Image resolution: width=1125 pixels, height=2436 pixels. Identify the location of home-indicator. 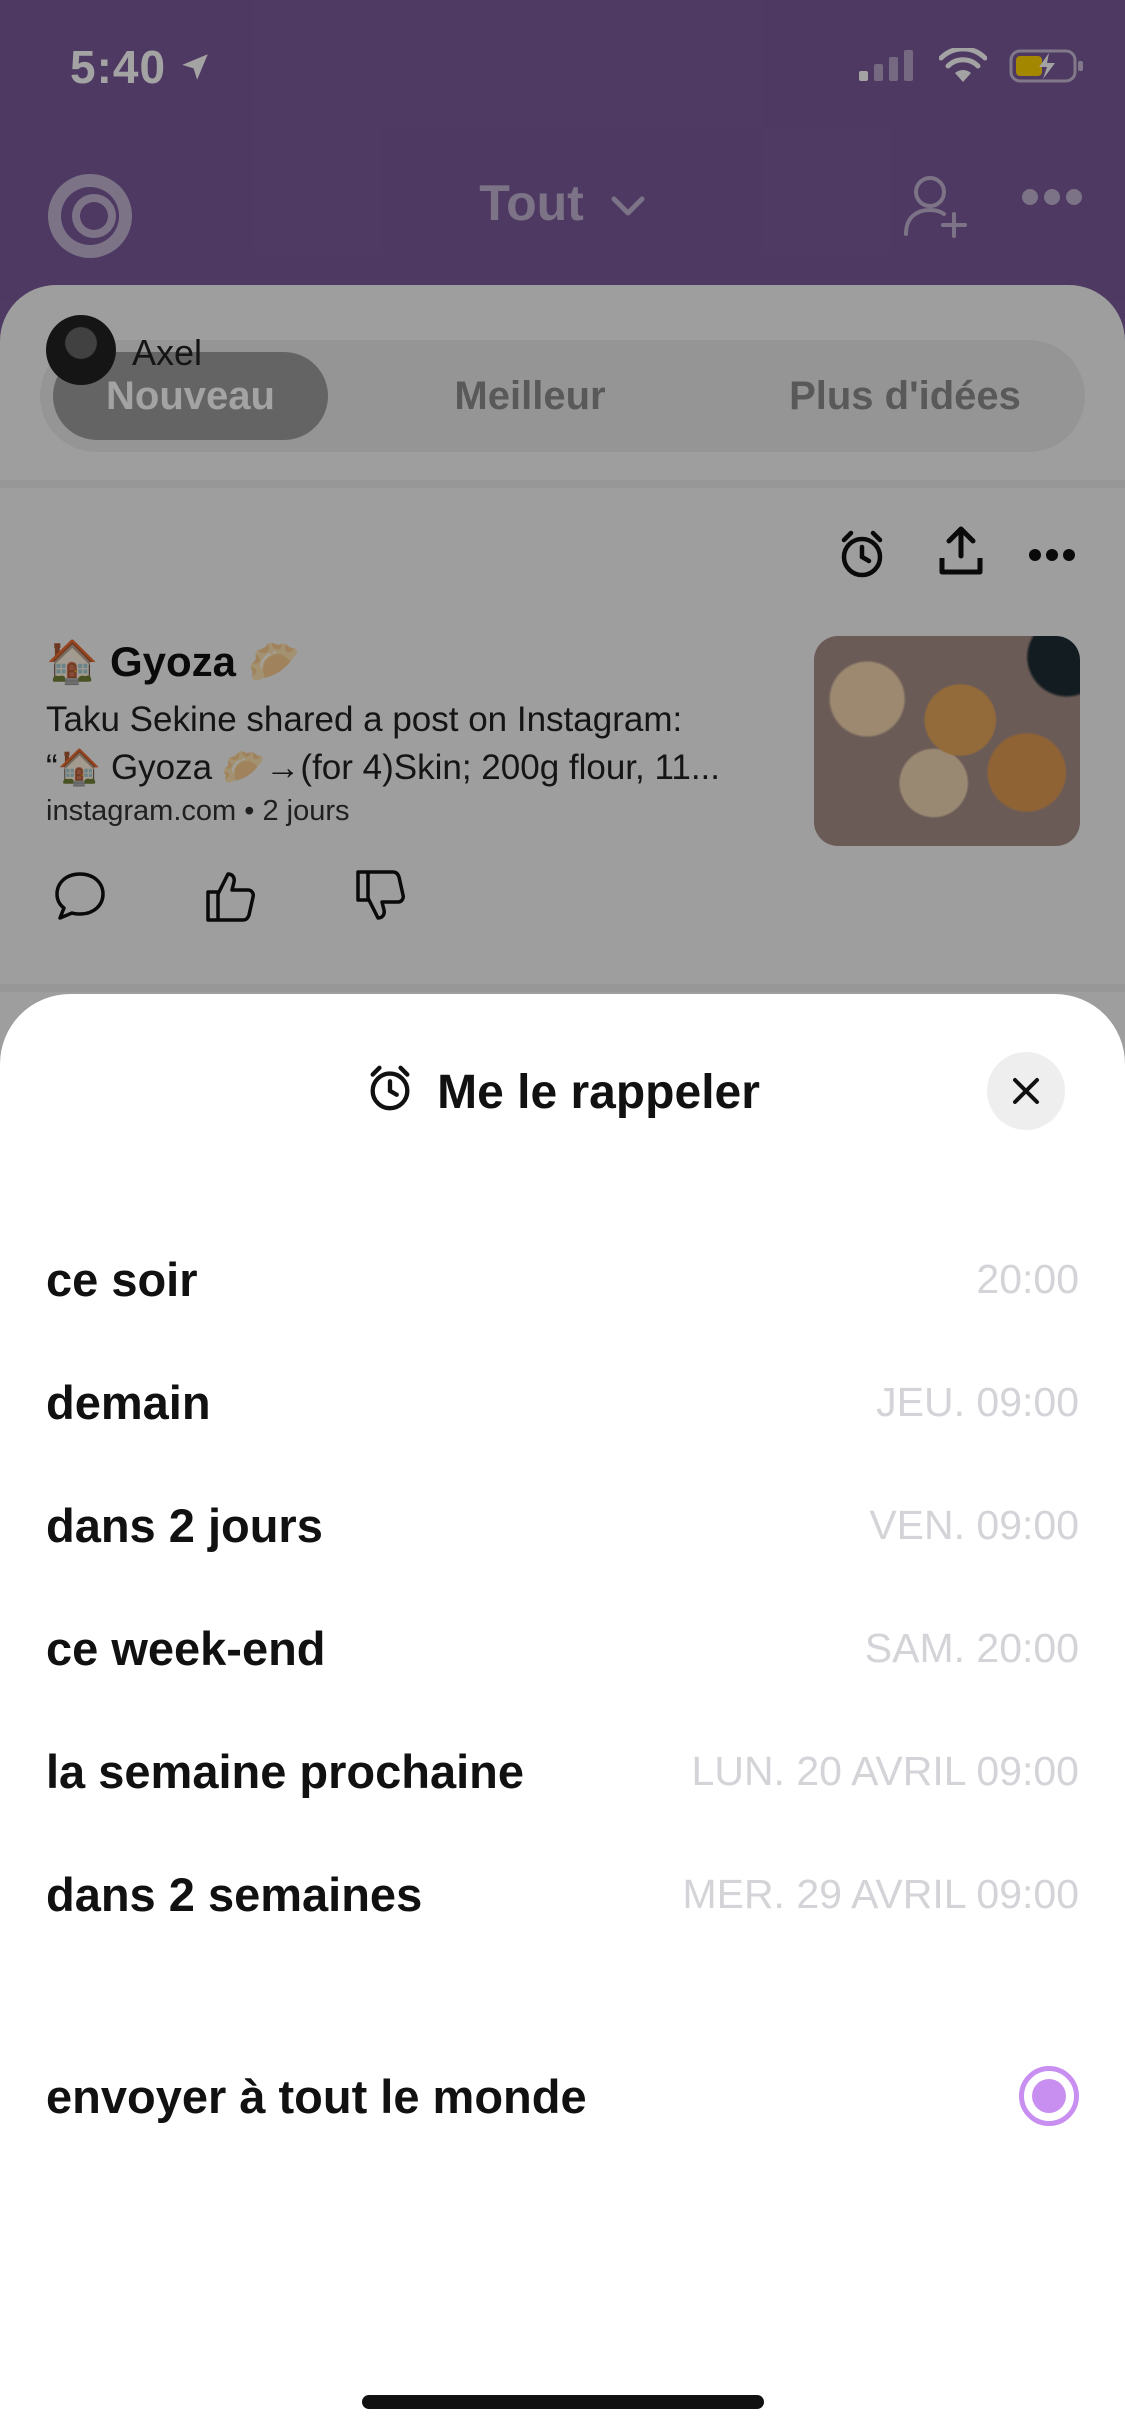
(563, 2402).